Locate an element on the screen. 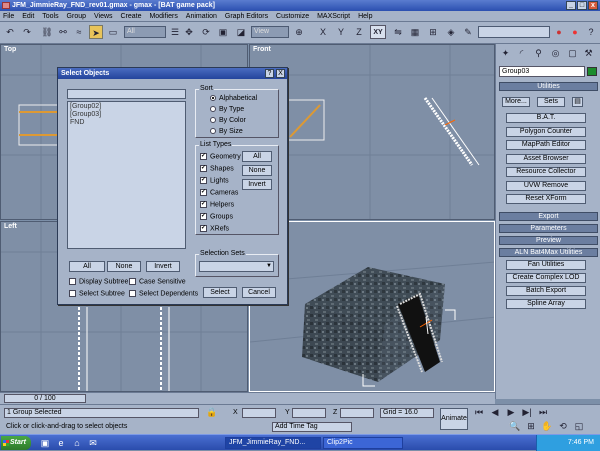 The height and width of the screenshot is (451, 600). help-icon: ? is located at coordinates (591, 32).